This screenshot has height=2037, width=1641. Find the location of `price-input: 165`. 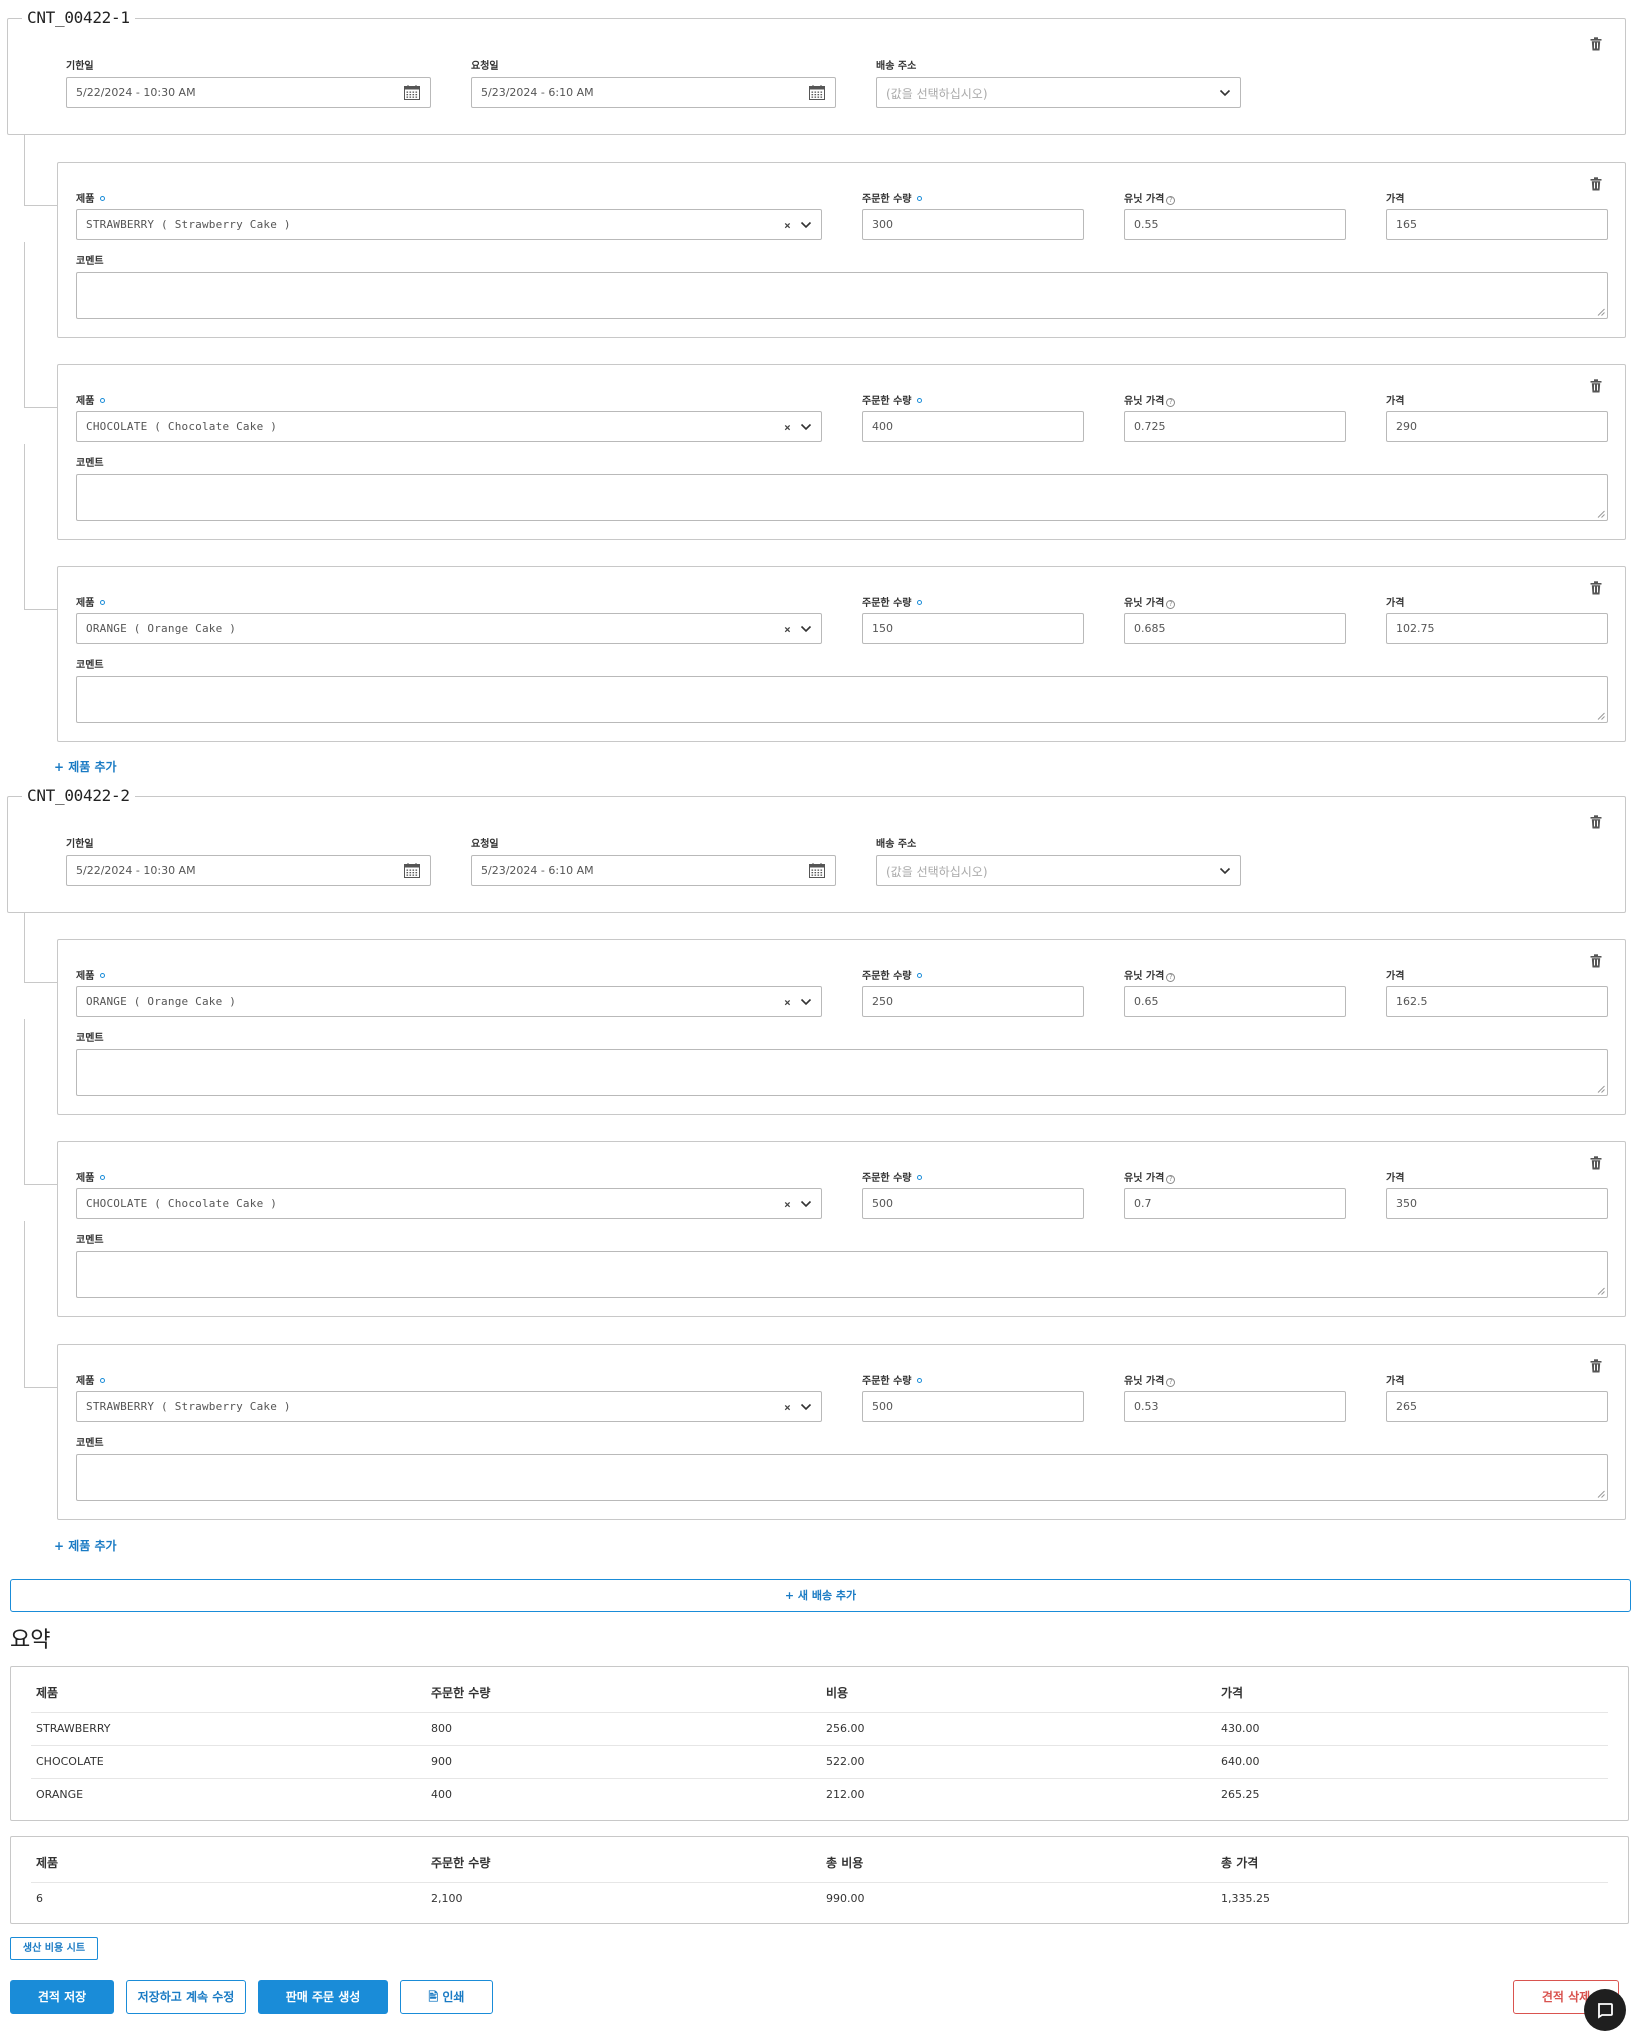

price-input: 165 is located at coordinates (1497, 224).